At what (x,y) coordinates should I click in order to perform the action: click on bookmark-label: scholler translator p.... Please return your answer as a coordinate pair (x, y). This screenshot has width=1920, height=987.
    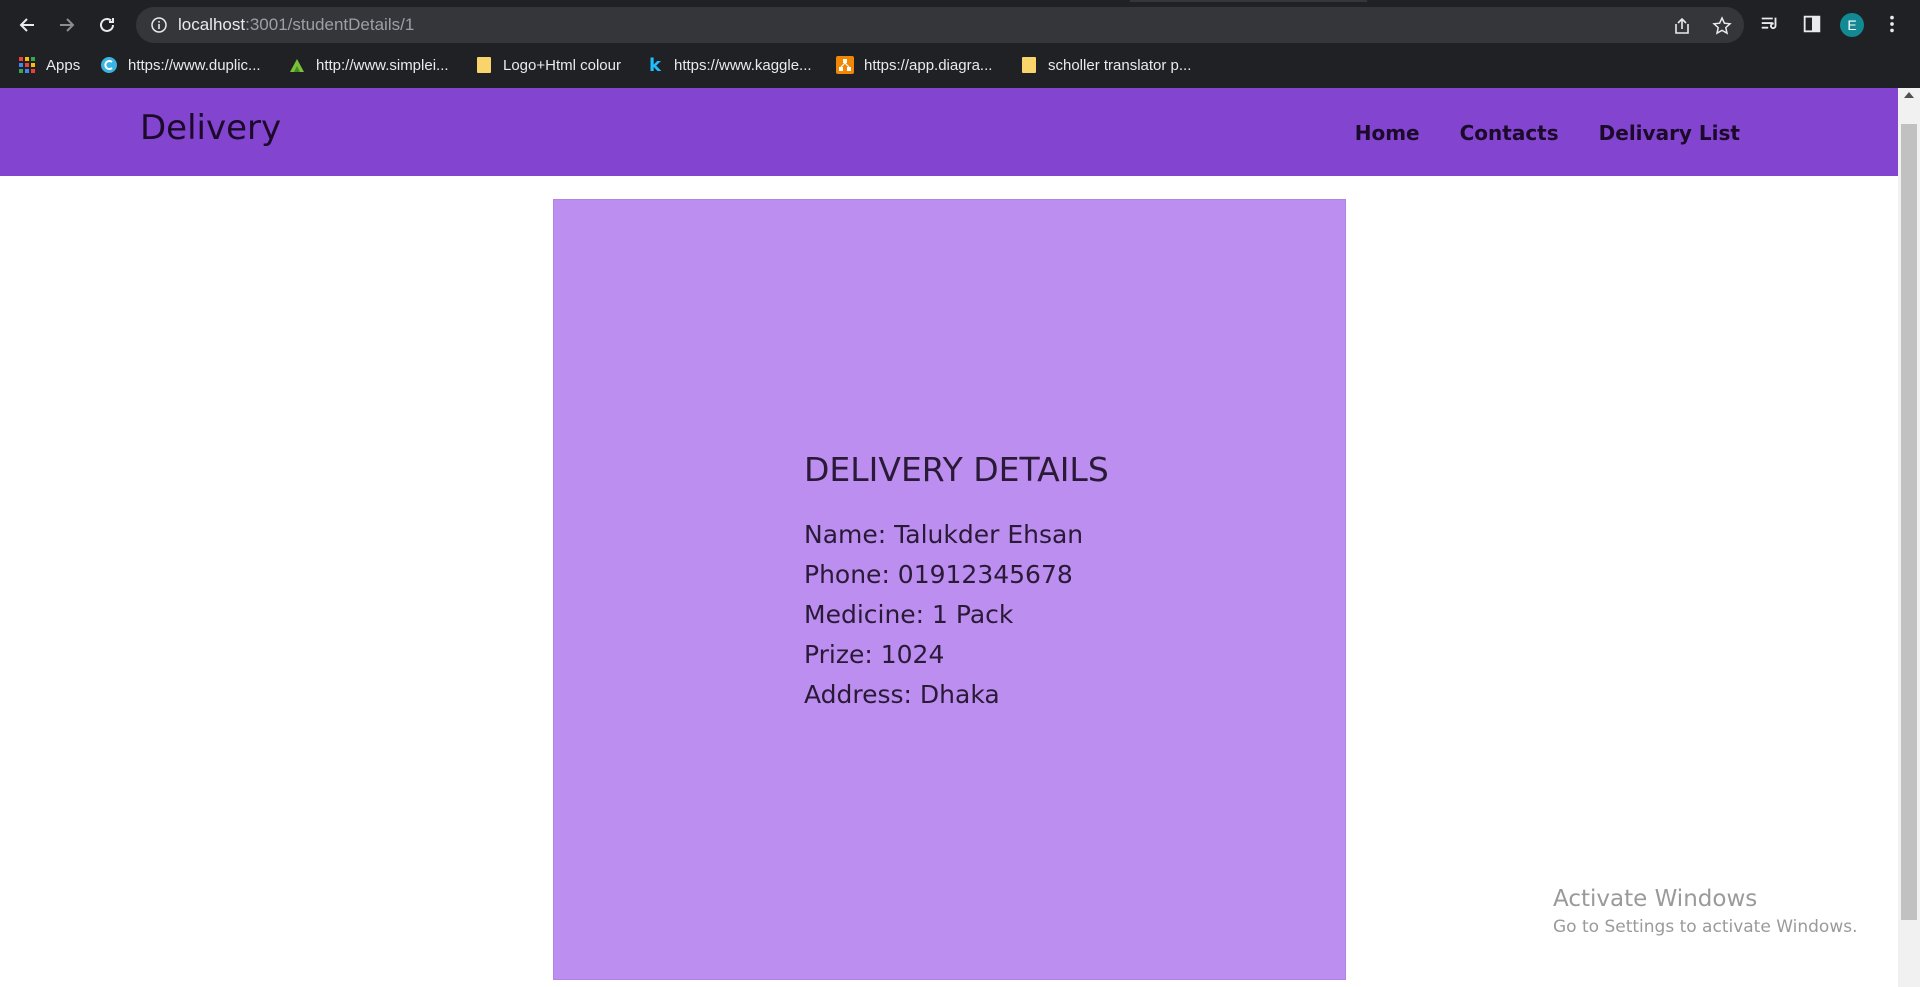
    Looking at the image, I should click on (1120, 65).